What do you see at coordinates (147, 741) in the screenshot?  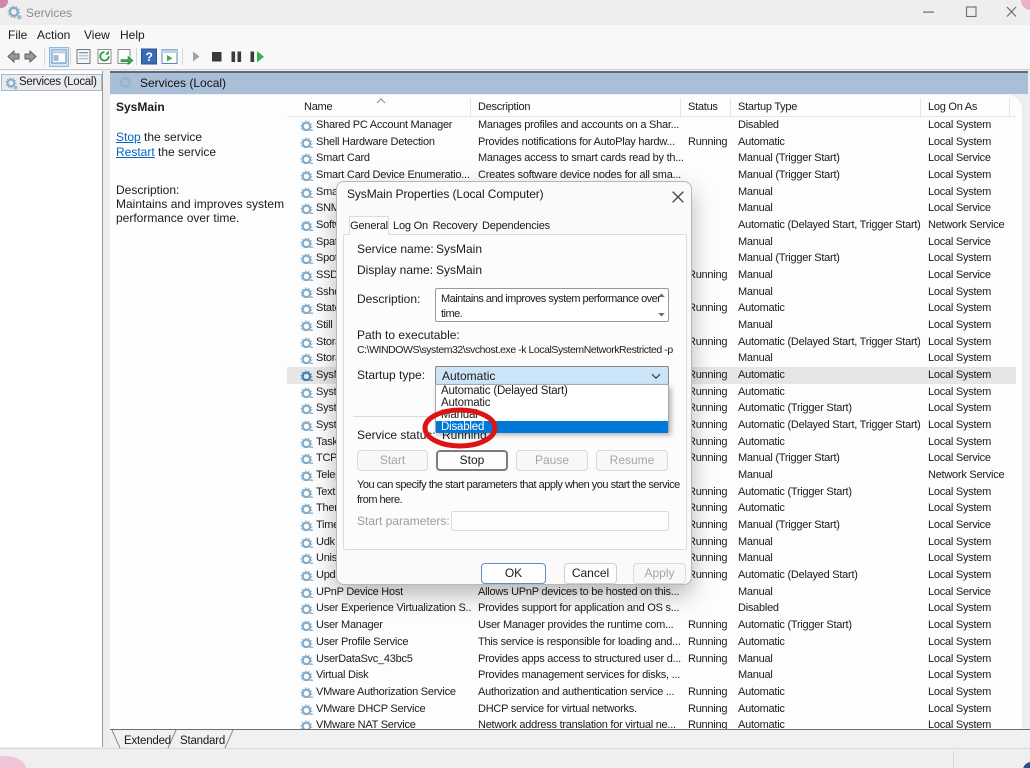 I see `svg-text: Extended` at bounding box center [147, 741].